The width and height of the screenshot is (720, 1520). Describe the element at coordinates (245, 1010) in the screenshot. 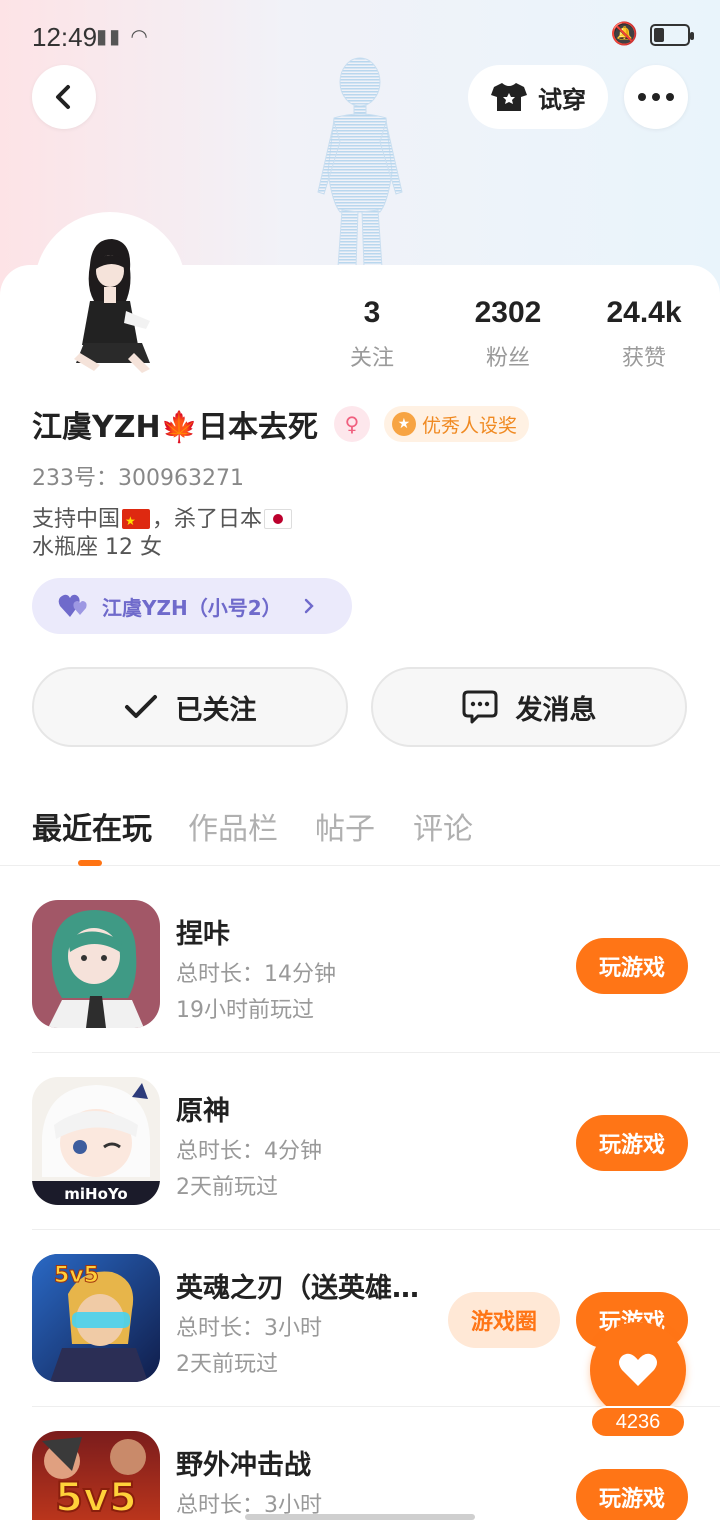

I see `game-last-played: 19小时前玩过` at that location.